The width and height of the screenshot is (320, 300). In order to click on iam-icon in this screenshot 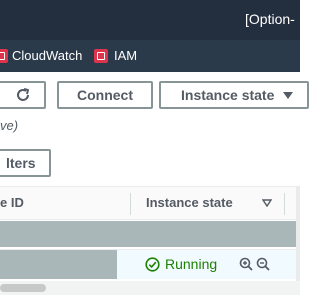, I will do `click(101, 56)`.